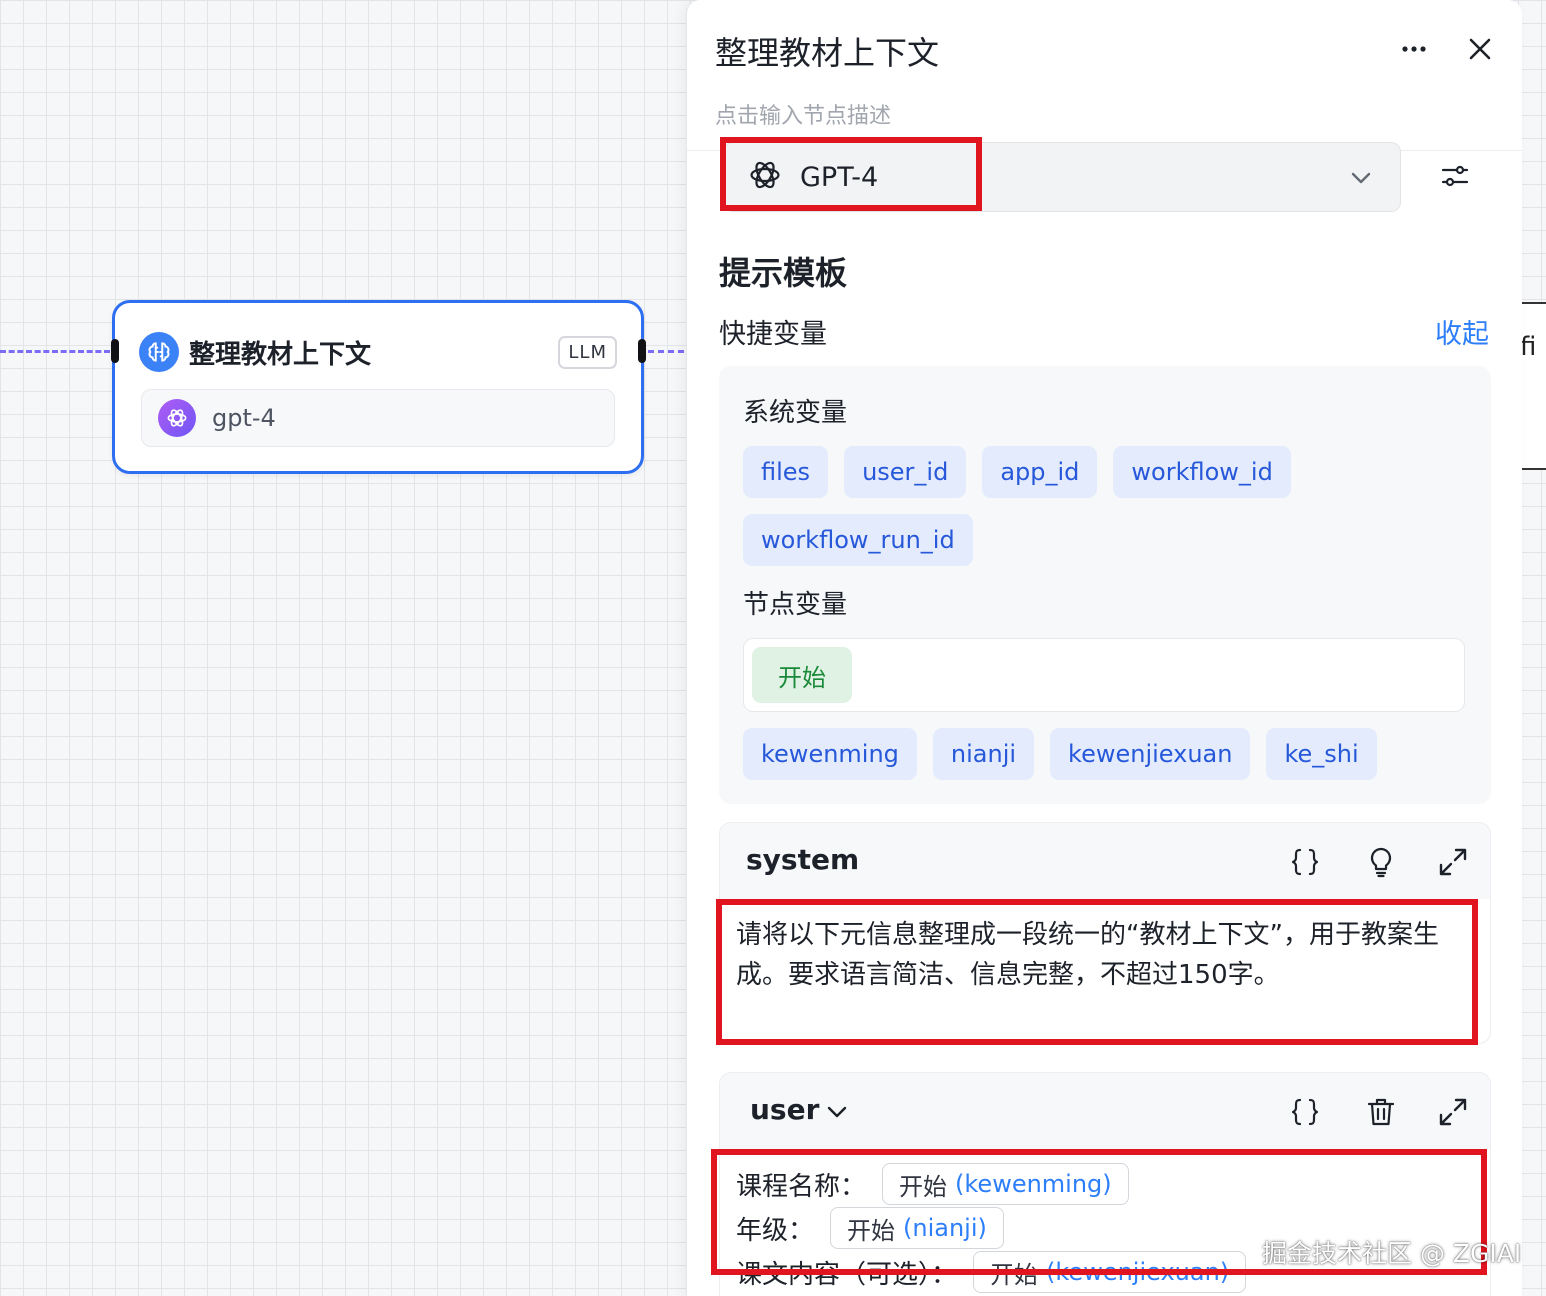 The height and width of the screenshot is (1296, 1546). What do you see at coordinates (803, 114) in the screenshot?
I see `node-description-input: 点击输入节点描述` at bounding box center [803, 114].